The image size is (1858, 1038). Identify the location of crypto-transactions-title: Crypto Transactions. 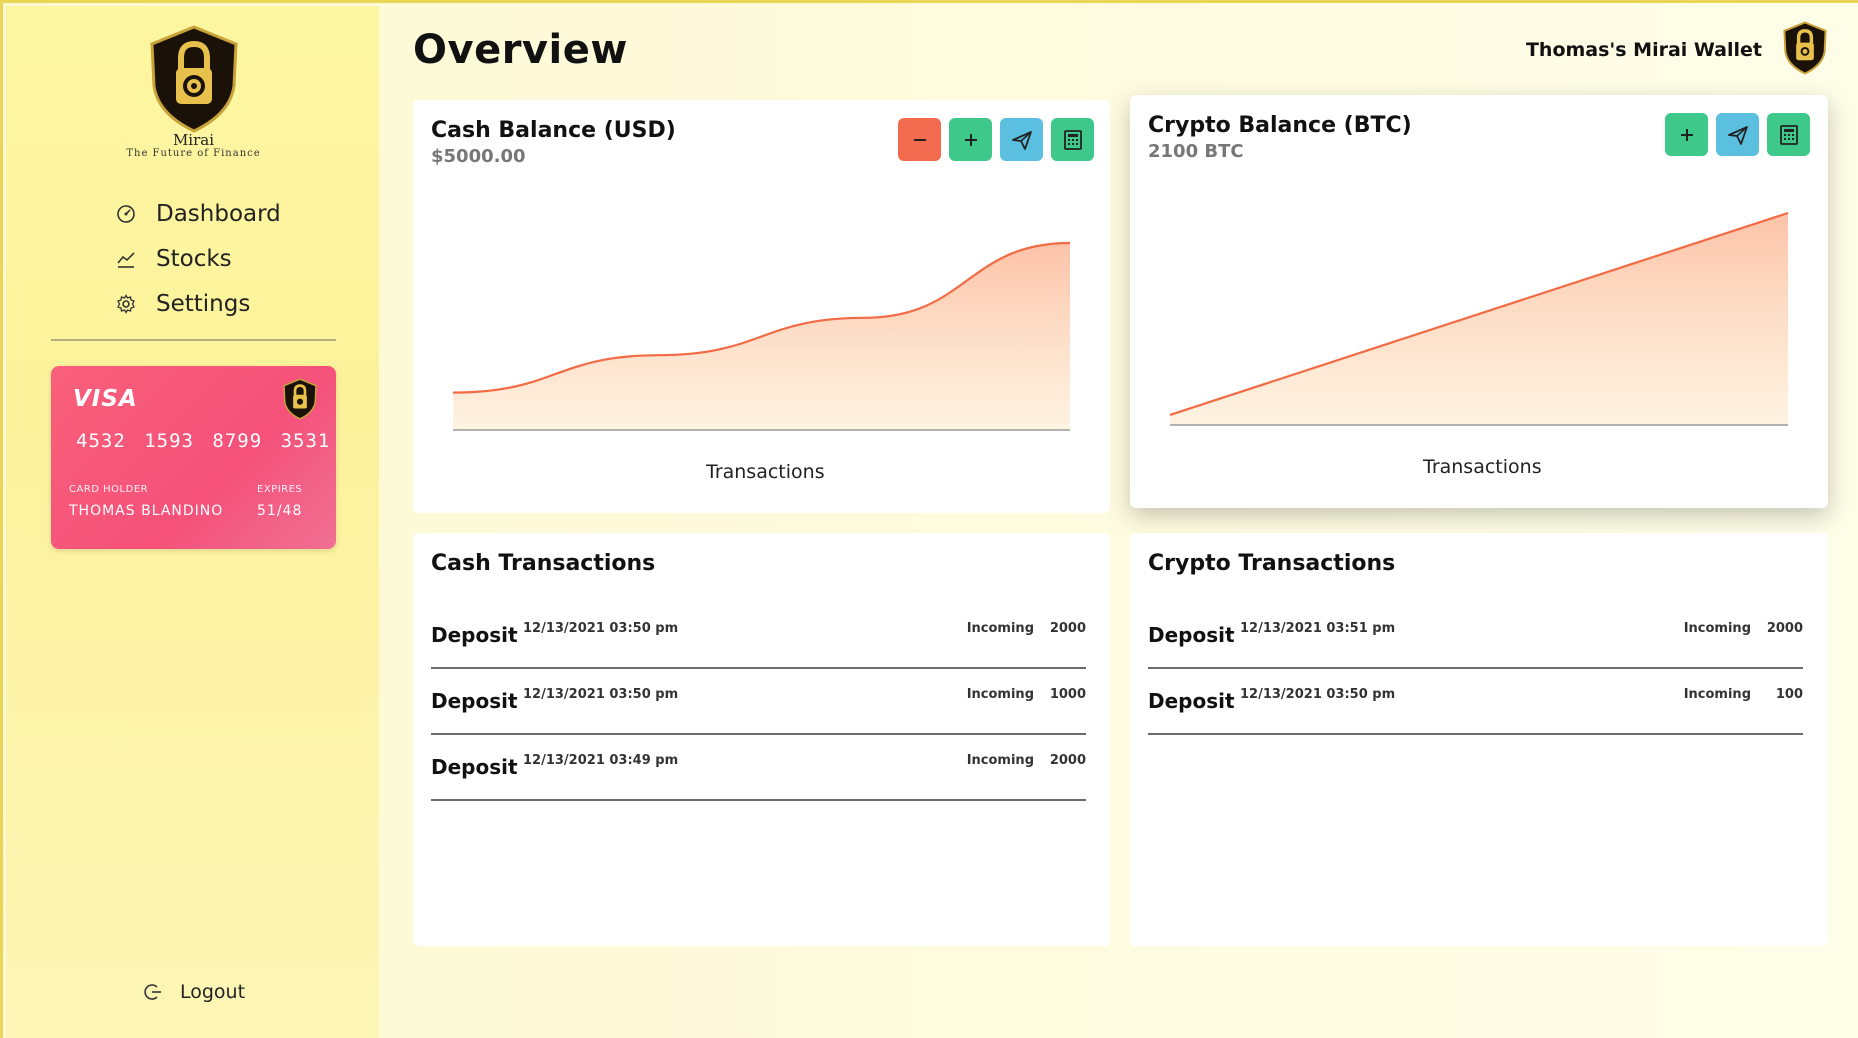
(1272, 563).